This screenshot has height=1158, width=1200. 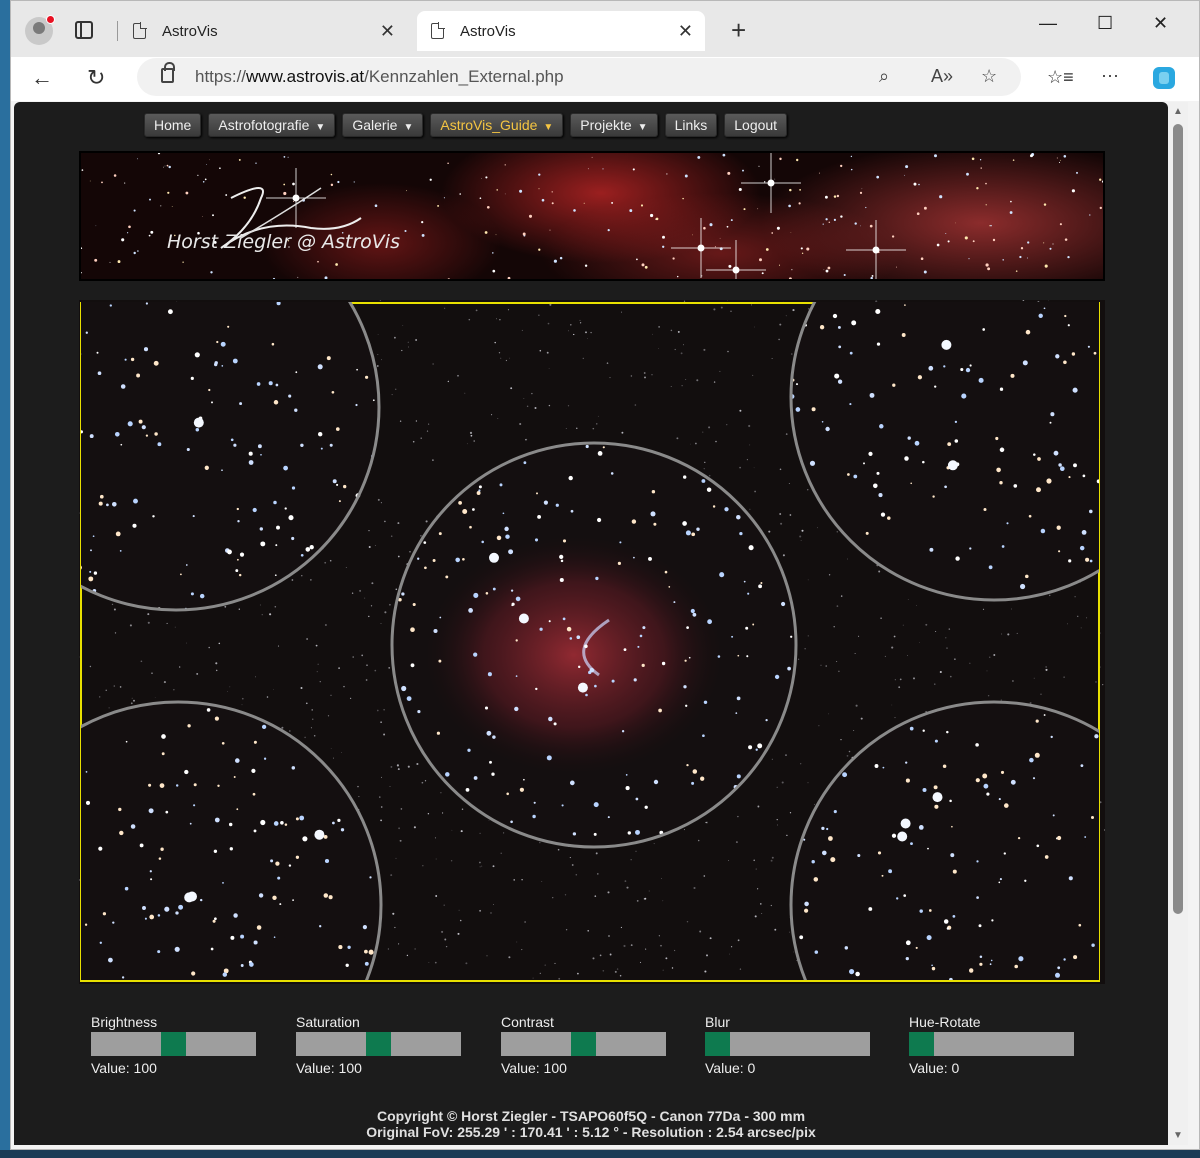 What do you see at coordinates (592, 216) in the screenshot?
I see `header-banner: Horst Ziegler @ AstroVis` at bounding box center [592, 216].